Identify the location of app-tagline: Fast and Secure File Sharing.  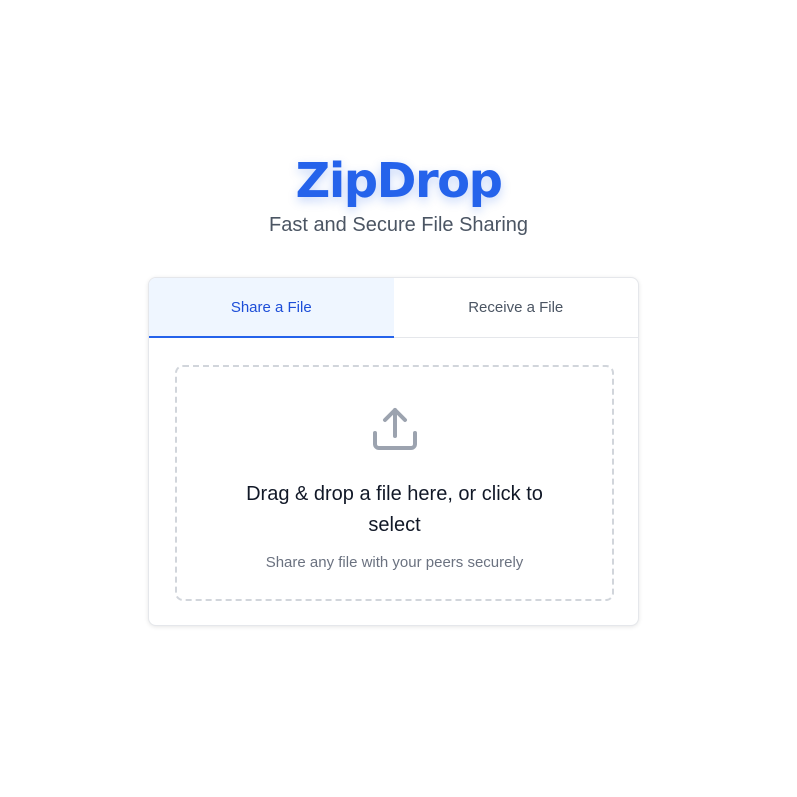
(398, 225).